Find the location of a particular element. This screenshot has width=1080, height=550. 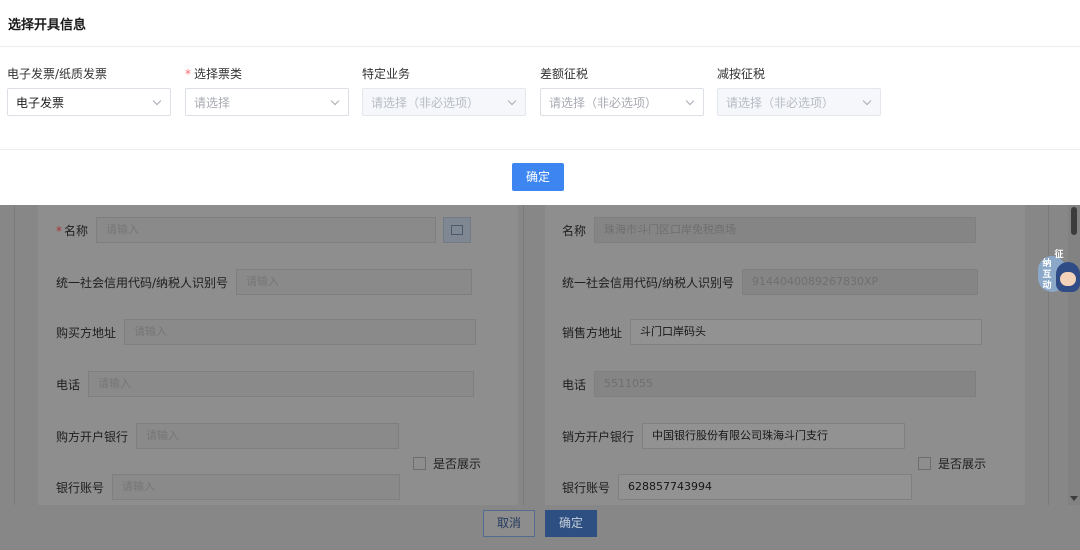

seller-account-row: 银行账号 628857743994 is located at coordinates (737, 487).